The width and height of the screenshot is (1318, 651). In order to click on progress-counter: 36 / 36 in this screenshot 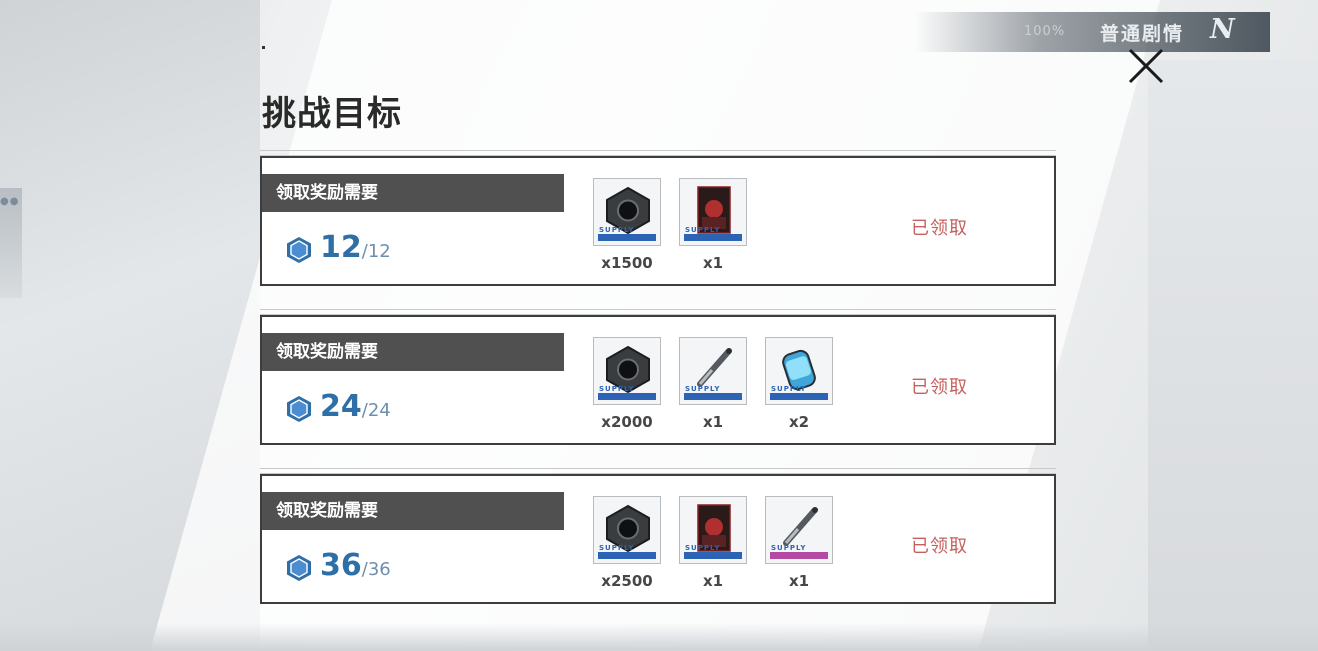, I will do `click(338, 568)`.